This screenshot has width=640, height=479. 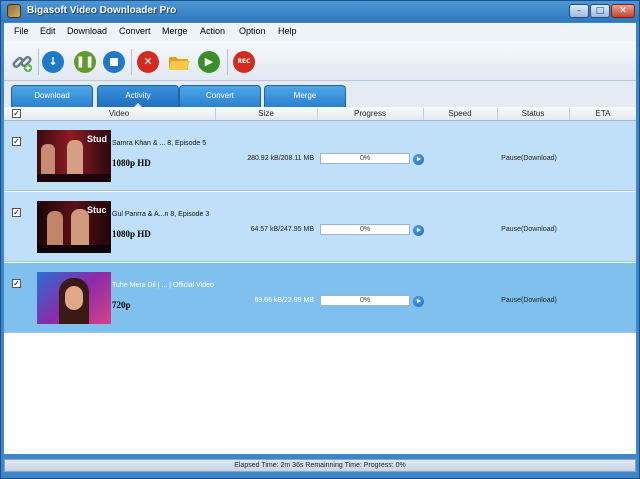 I want to click on video-title: Gul Panrra & A...n 8, Episode 3, so click(x=161, y=214).